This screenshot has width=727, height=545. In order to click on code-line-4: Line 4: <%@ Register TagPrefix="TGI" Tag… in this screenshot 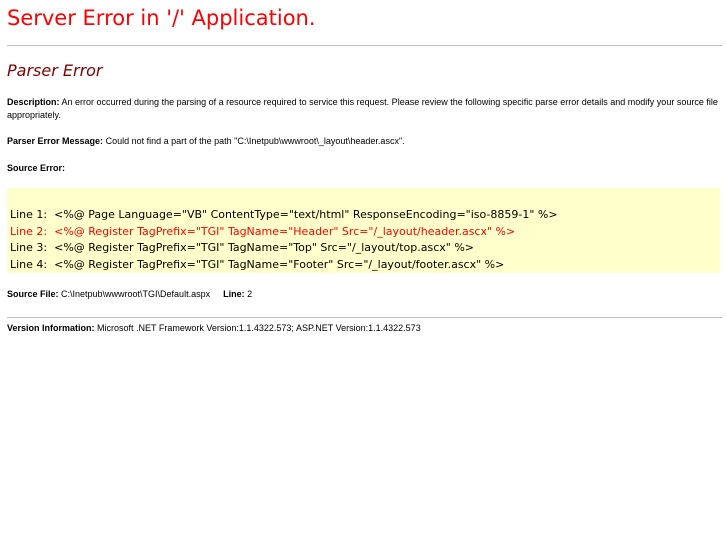, I will do `click(257, 264)`.